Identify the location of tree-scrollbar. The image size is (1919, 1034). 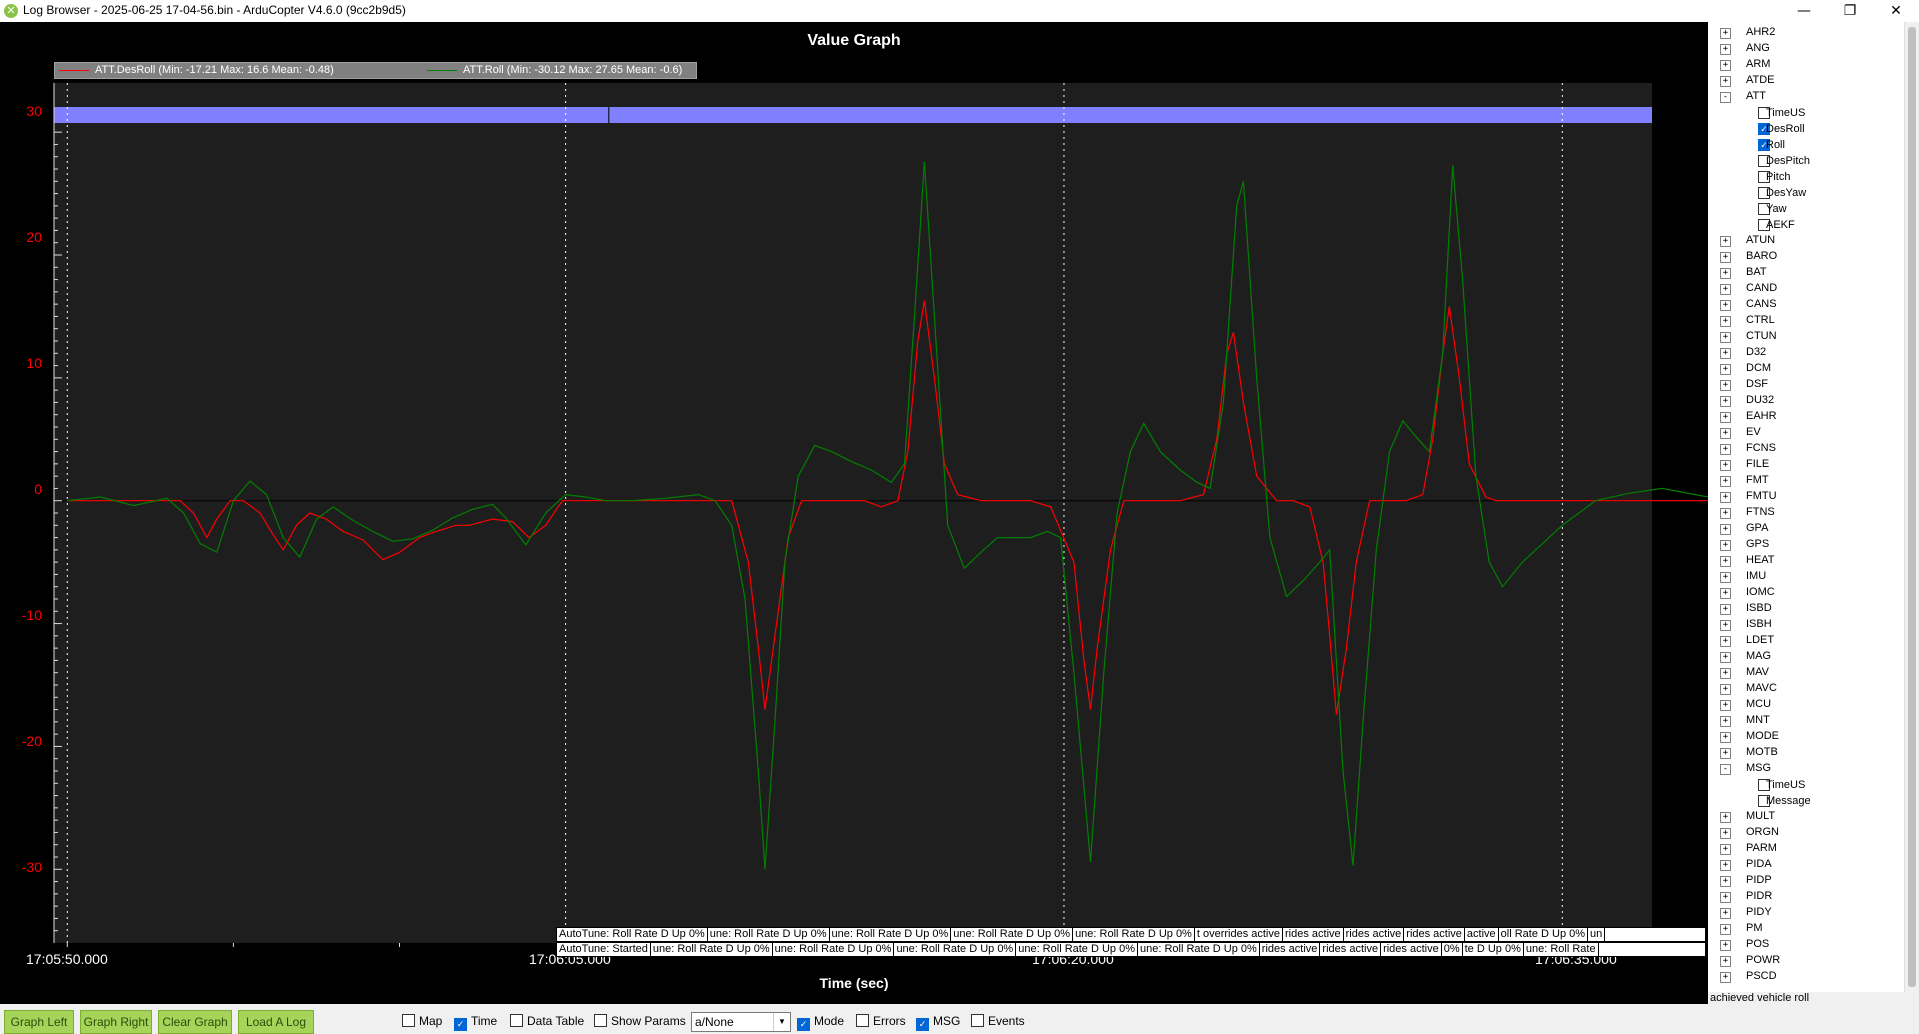
(1911, 507).